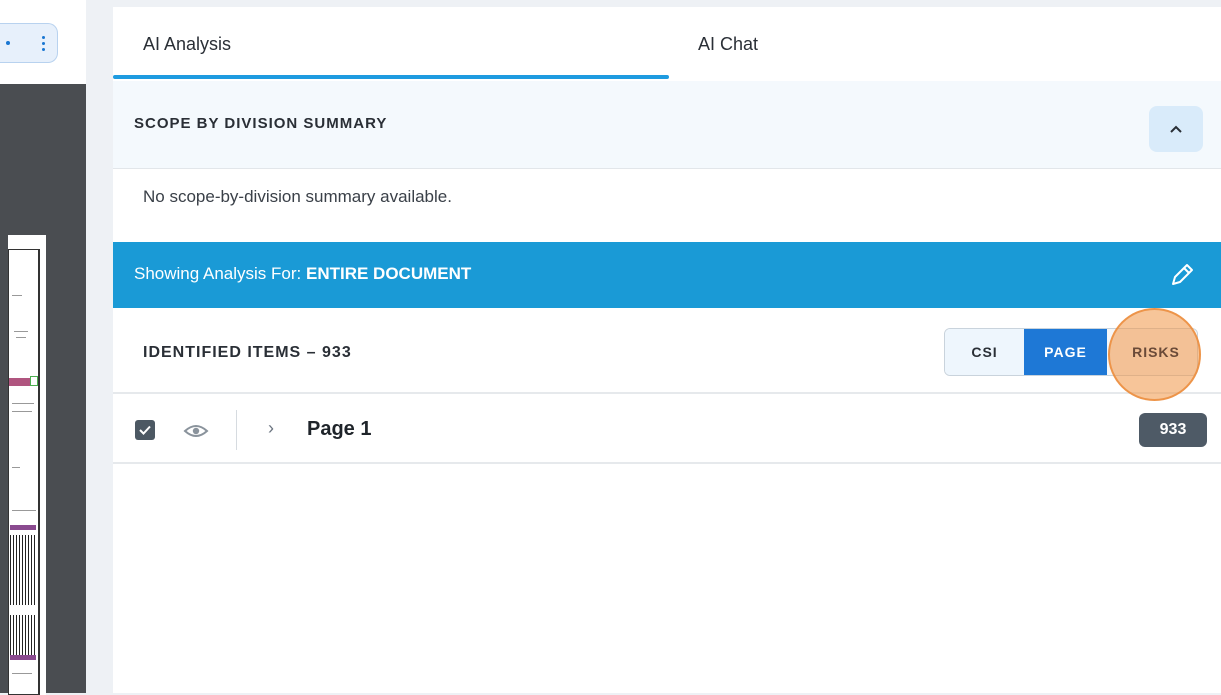 The height and width of the screenshot is (695, 1221). I want to click on toggle-page: PAGE, so click(1065, 352).